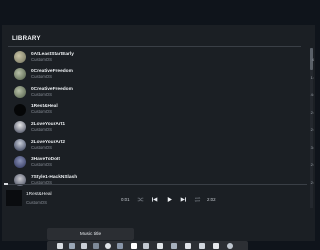 Image resolution: width=320 pixels, height=250 pixels. What do you see at coordinates (155, 163) in the screenshot?
I see `list-item: 3HaveToDoIt CustomOS` at bounding box center [155, 163].